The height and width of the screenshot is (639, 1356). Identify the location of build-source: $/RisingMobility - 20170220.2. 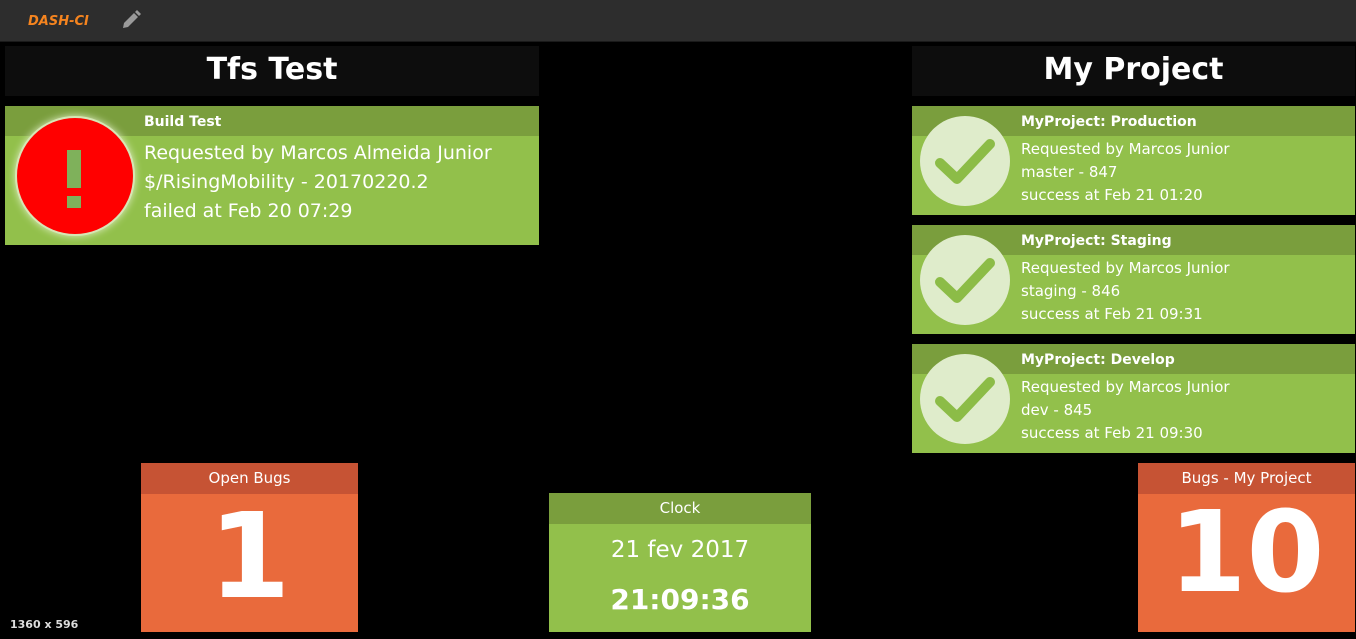
(286, 182).